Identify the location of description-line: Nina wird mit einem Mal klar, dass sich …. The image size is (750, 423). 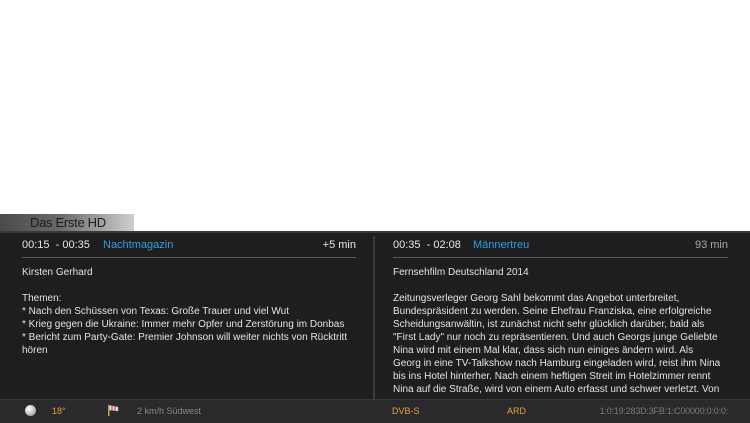
(543, 350).